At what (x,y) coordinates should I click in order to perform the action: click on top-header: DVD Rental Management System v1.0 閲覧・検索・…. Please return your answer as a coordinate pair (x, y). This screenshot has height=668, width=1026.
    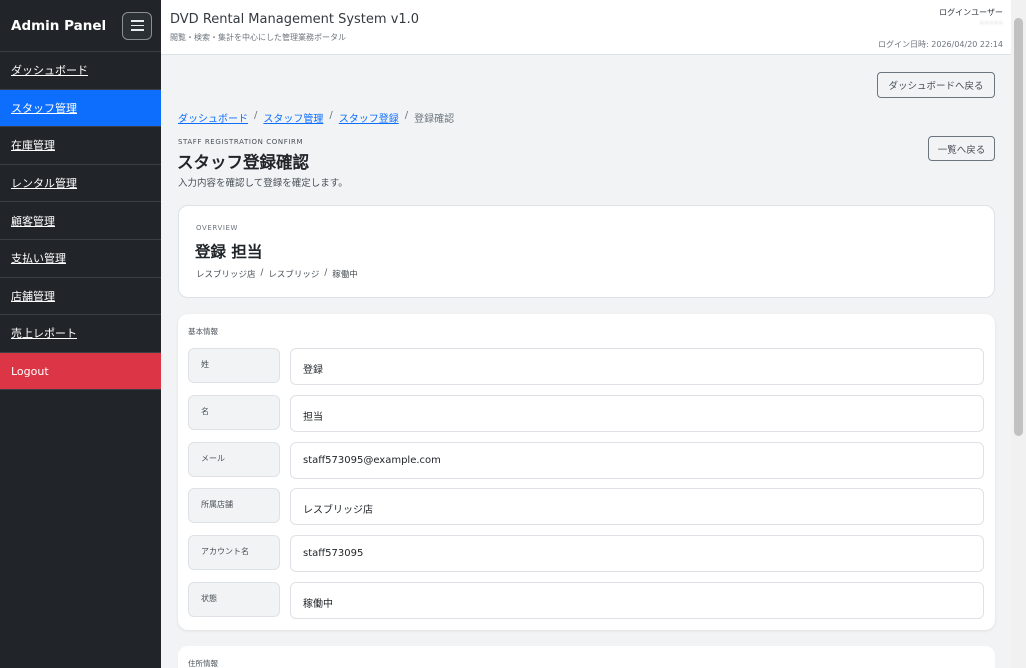
    Looking at the image, I should click on (586, 27).